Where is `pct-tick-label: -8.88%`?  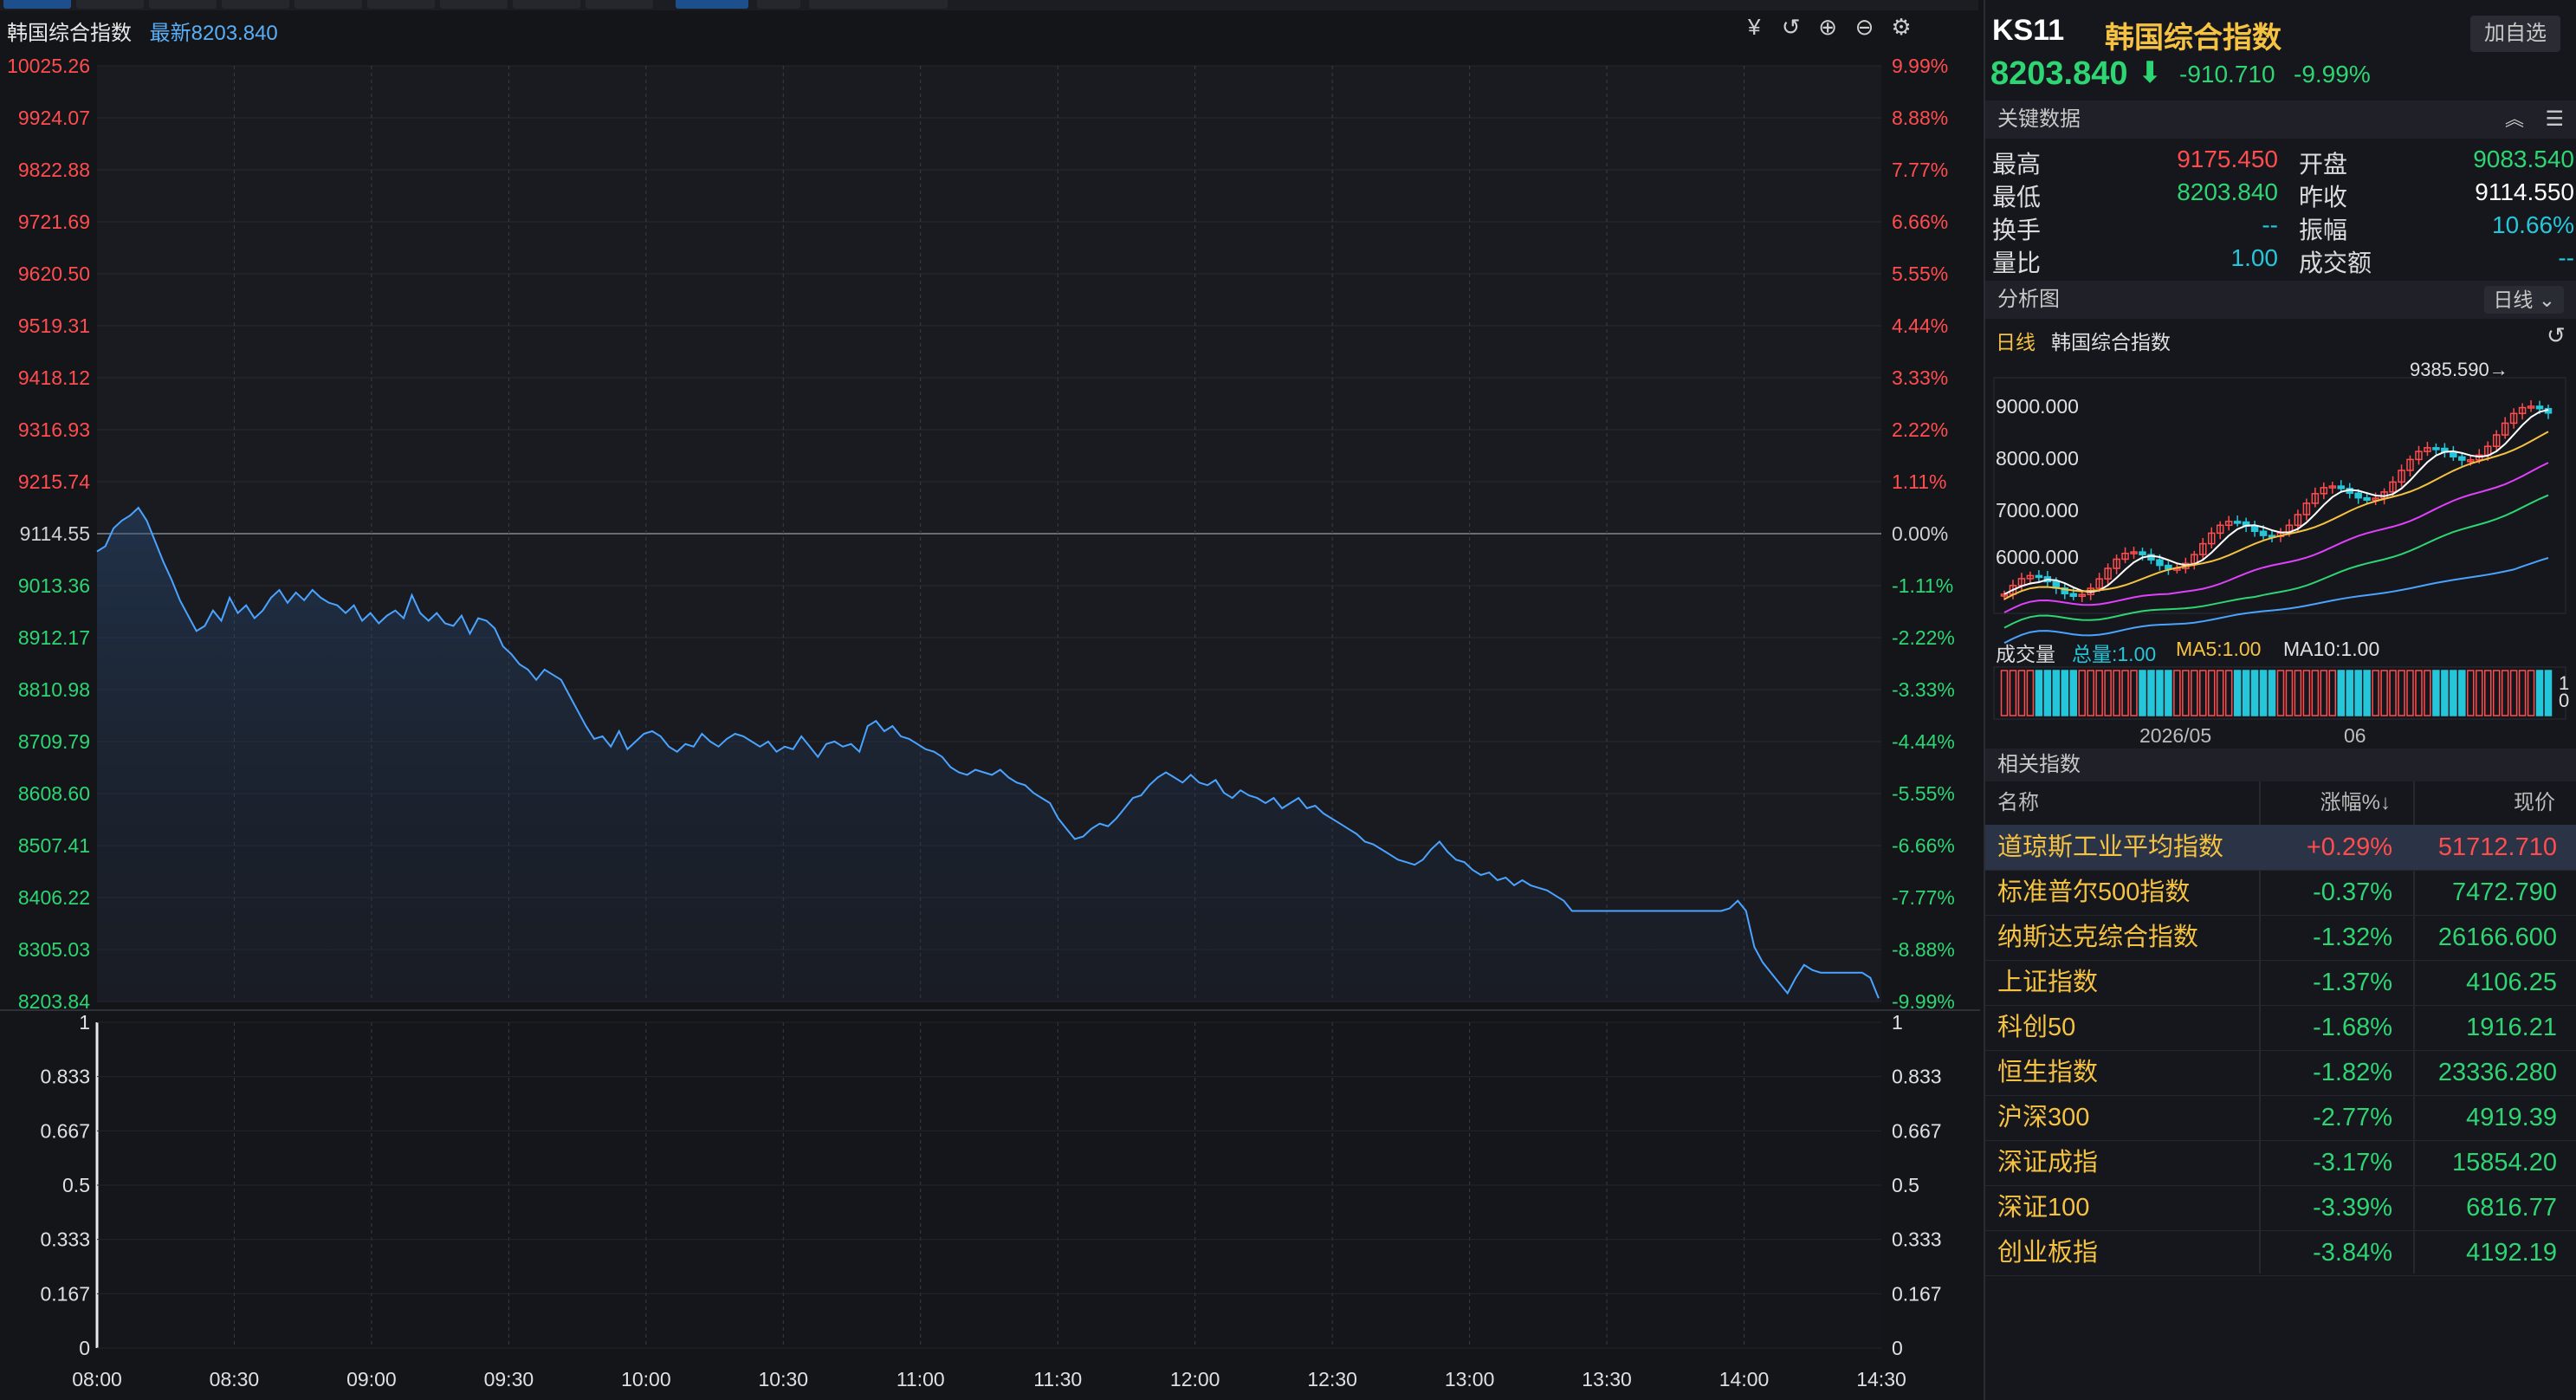 pct-tick-label: -8.88% is located at coordinates (1923, 949).